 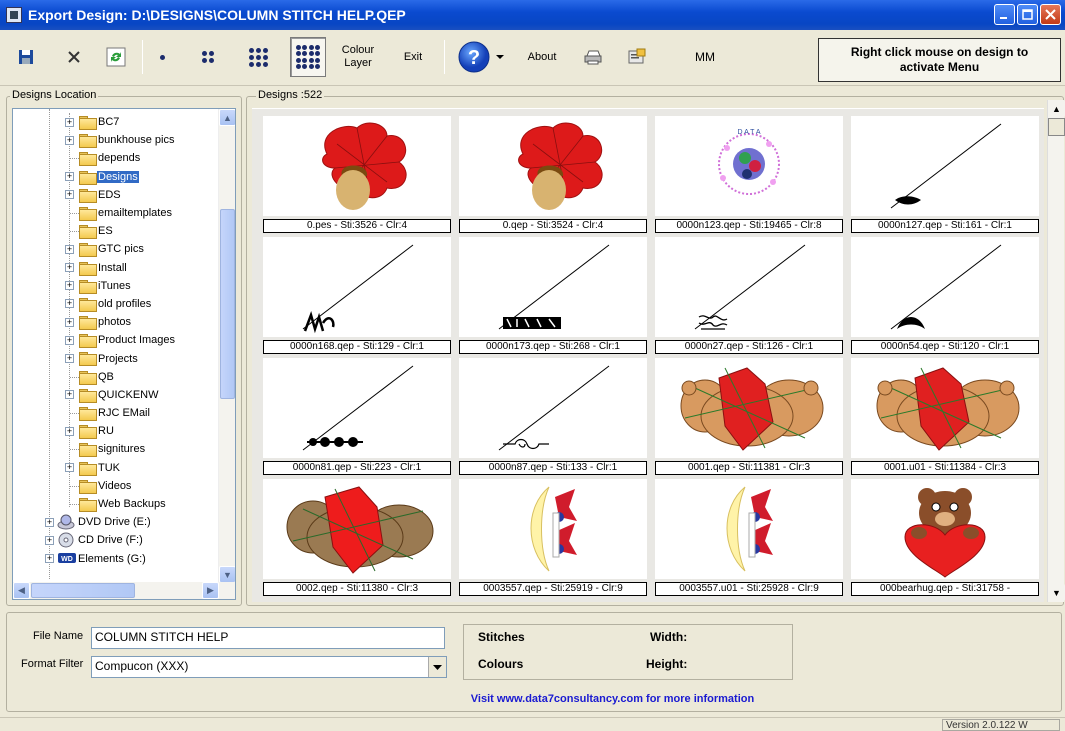 I want to click on tree-scroll-thumb, so click(x=227, y=304).